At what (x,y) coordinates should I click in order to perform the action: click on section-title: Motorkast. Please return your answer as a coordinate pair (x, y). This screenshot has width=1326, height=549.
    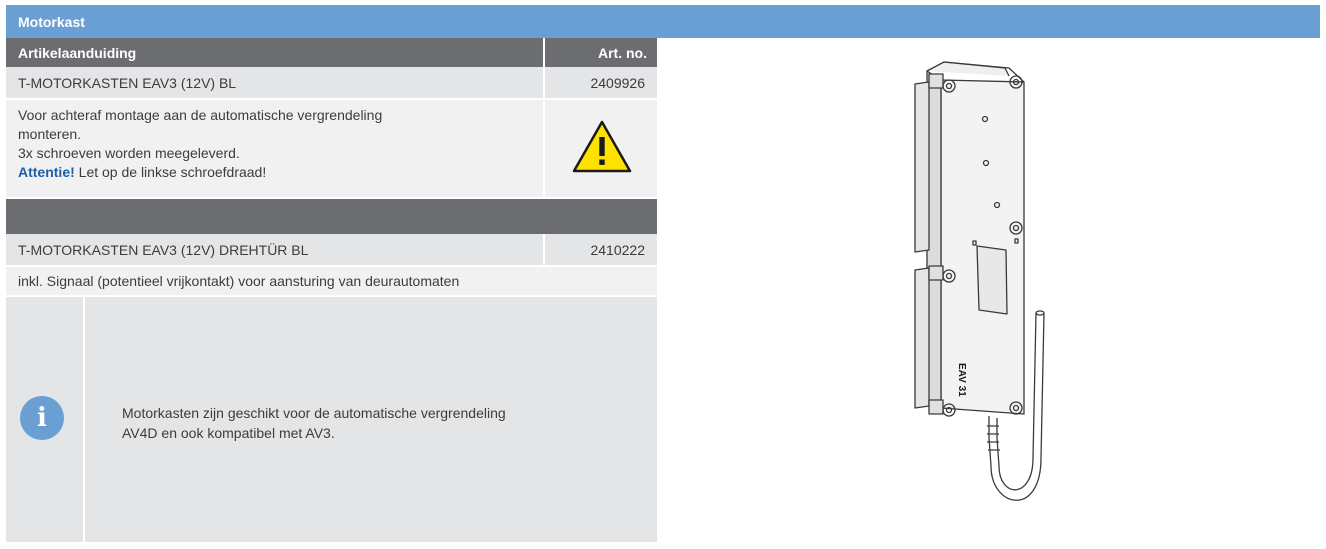
    Looking at the image, I should click on (51, 22).